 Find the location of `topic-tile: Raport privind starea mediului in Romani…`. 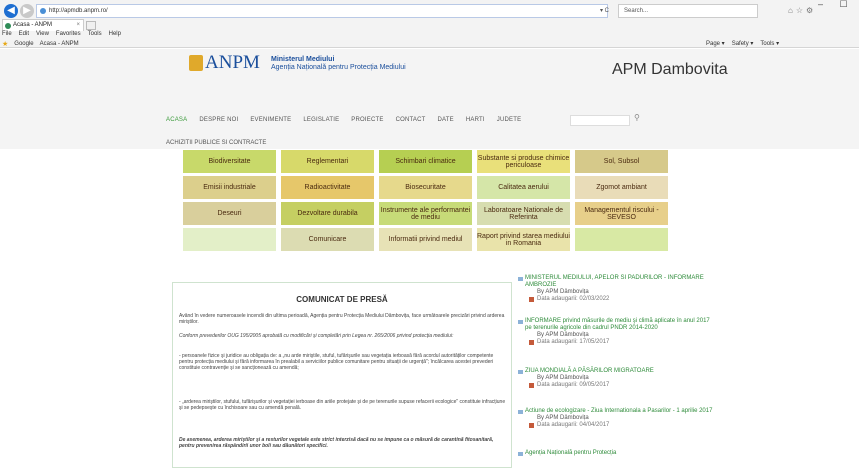

topic-tile: Raport privind starea mediului in Romani… is located at coordinates (523, 239).